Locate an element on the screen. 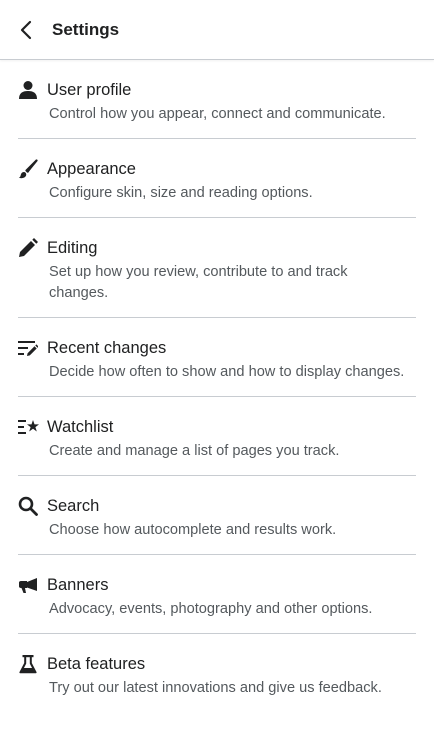  megaphone-icon is located at coordinates (29, 585).